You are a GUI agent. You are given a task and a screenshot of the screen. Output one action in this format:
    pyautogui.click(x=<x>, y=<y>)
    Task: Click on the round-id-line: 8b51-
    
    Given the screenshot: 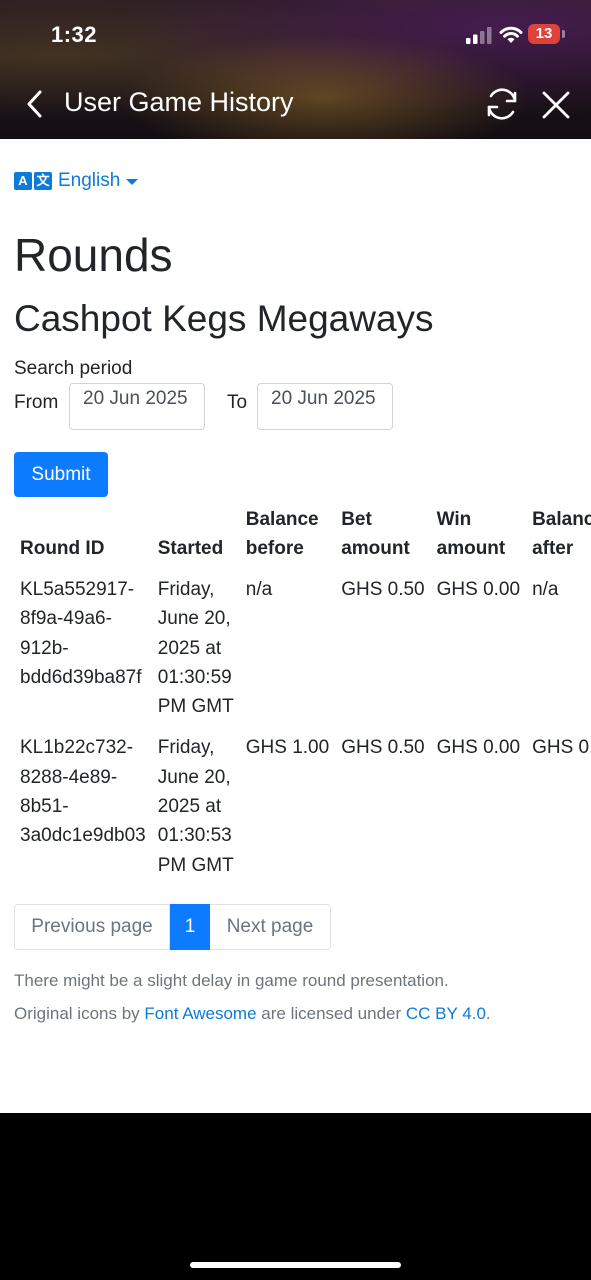 What is the action you would take?
    pyautogui.click(x=44, y=807)
    